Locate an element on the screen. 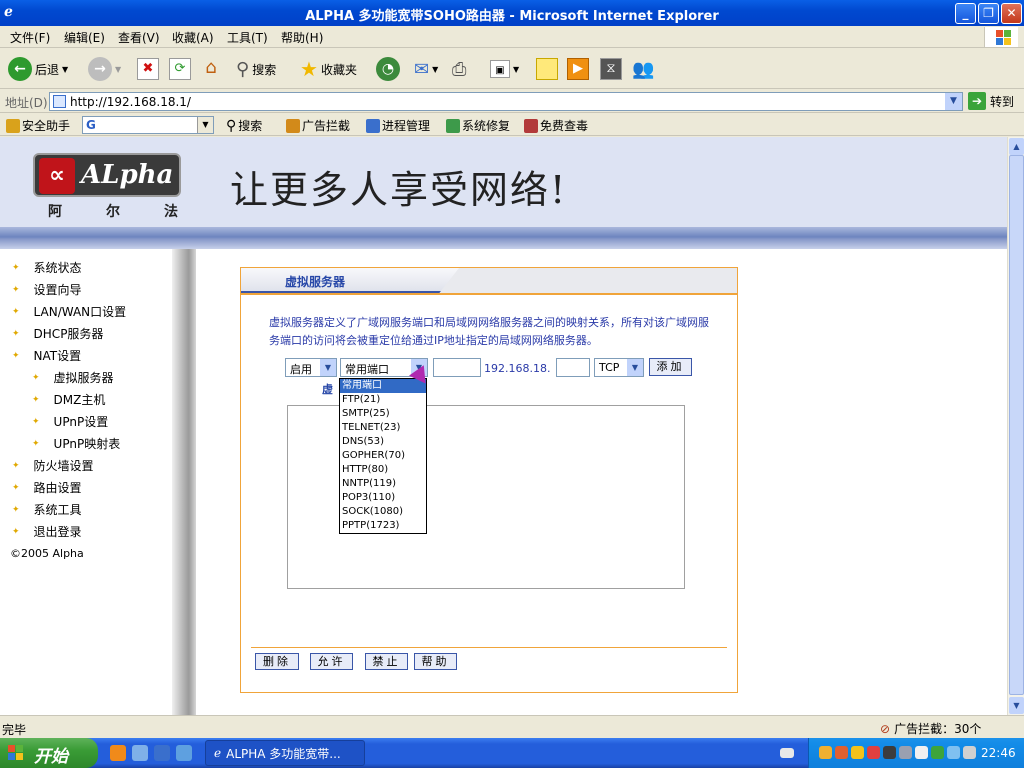 The height and width of the screenshot is (768, 1024). menu-bar: 文件(F) 编辑(E) 查看(V) 收藏(A) 工具(T) 帮助(H) is located at coordinates (512, 37).